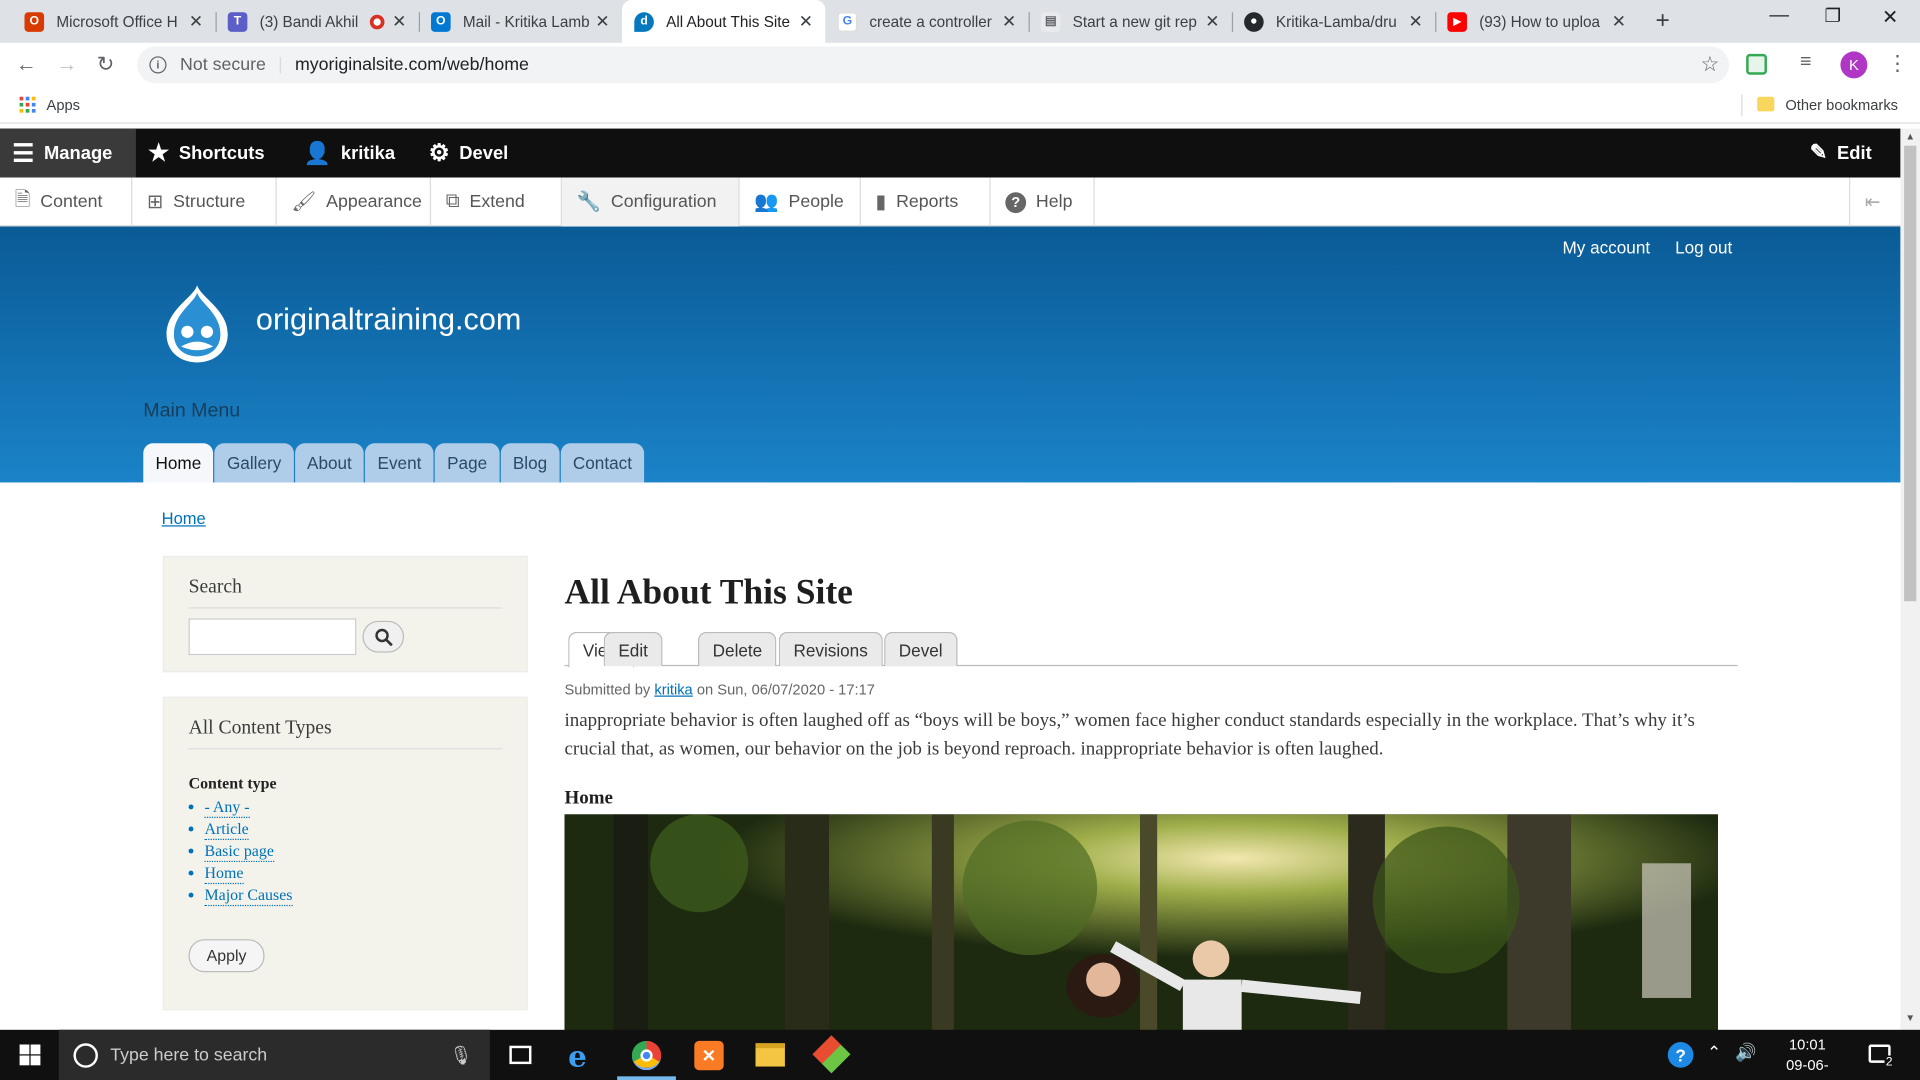  What do you see at coordinates (1710, 65) in the screenshot?
I see `bookmark-star-icon: ☆` at bounding box center [1710, 65].